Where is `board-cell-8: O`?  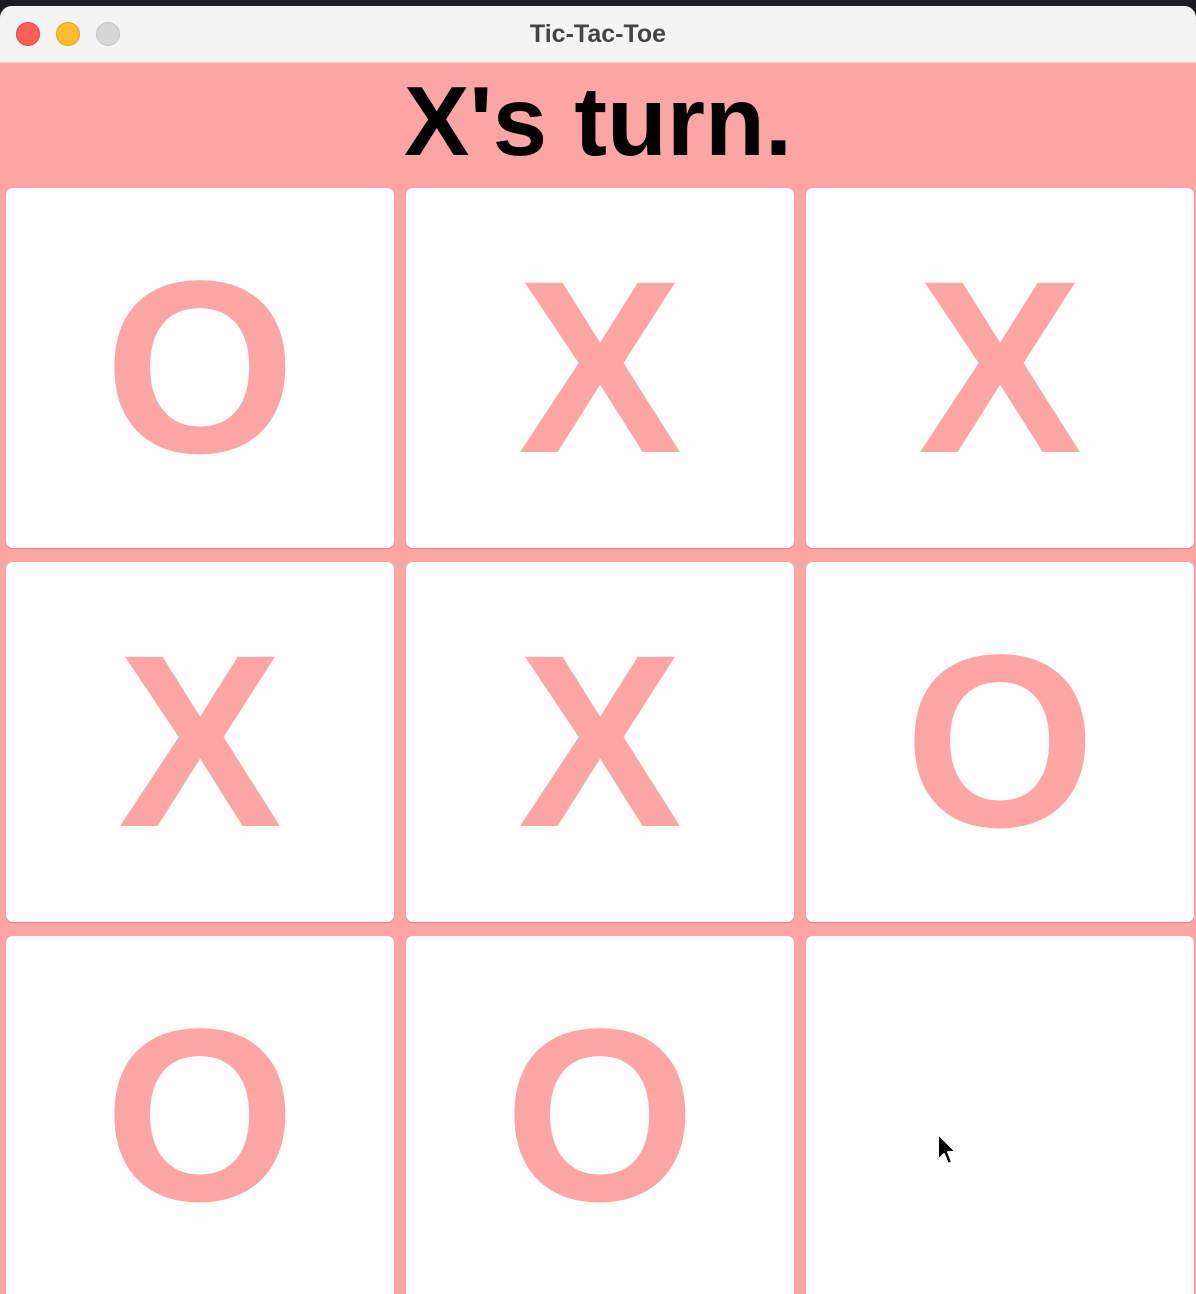
board-cell-8: O is located at coordinates (600, 1115).